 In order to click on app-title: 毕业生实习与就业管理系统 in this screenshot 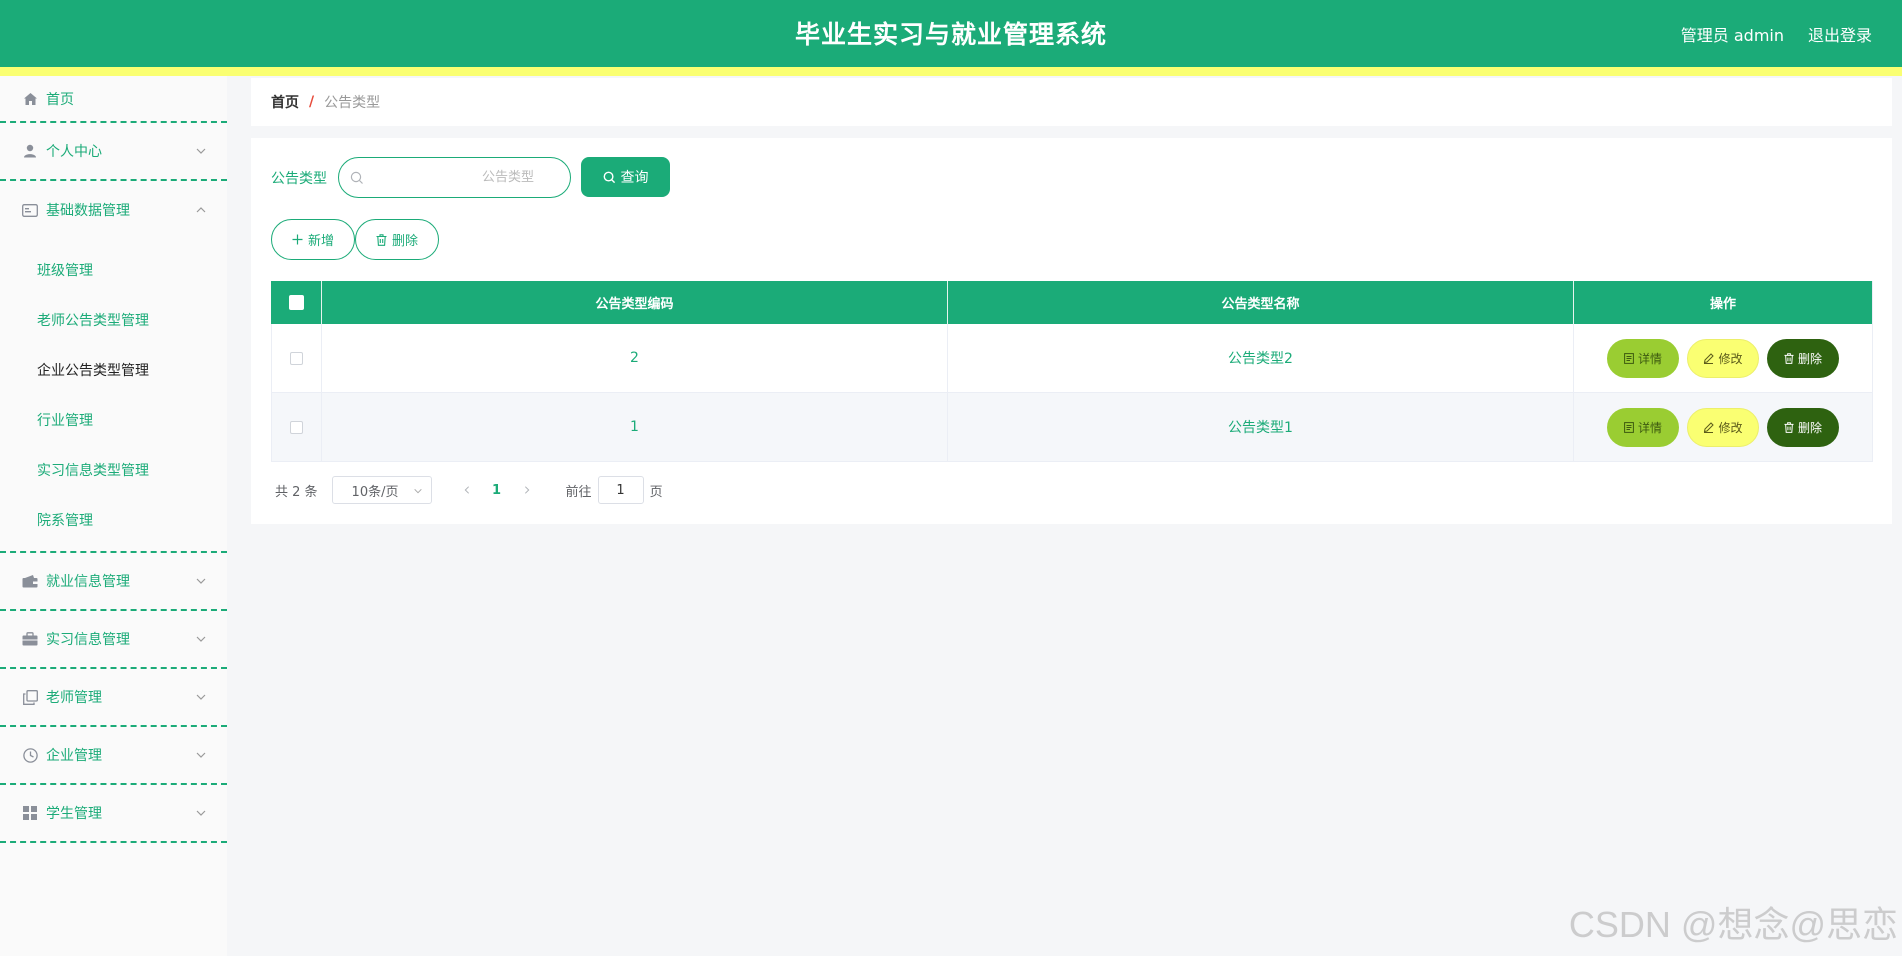, I will do `click(950, 34)`.